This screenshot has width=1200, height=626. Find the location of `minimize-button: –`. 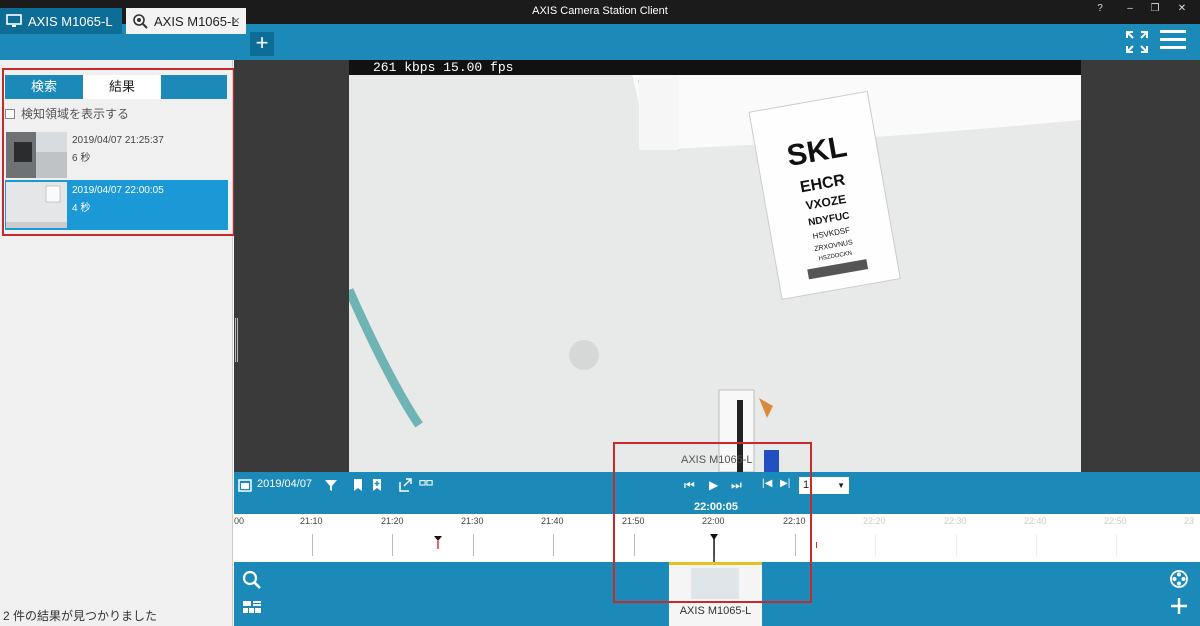

minimize-button: – is located at coordinates (1130, 8).